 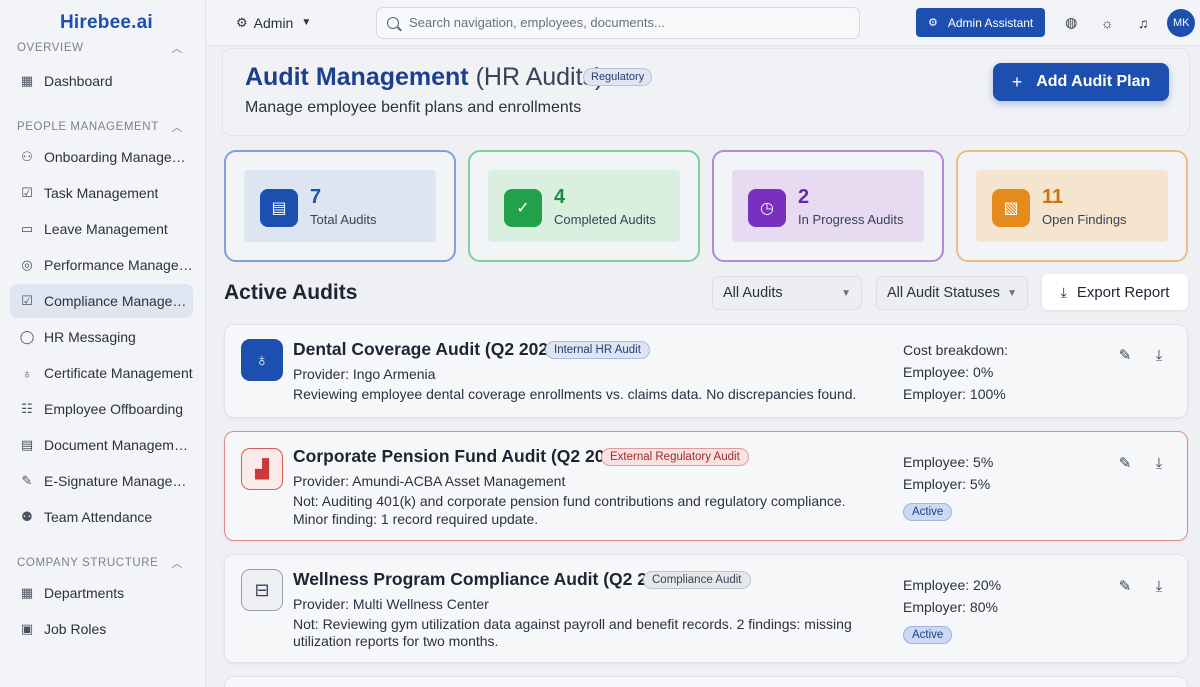 I want to click on export-report-button: ⤓ Export Report, so click(x=1115, y=292).